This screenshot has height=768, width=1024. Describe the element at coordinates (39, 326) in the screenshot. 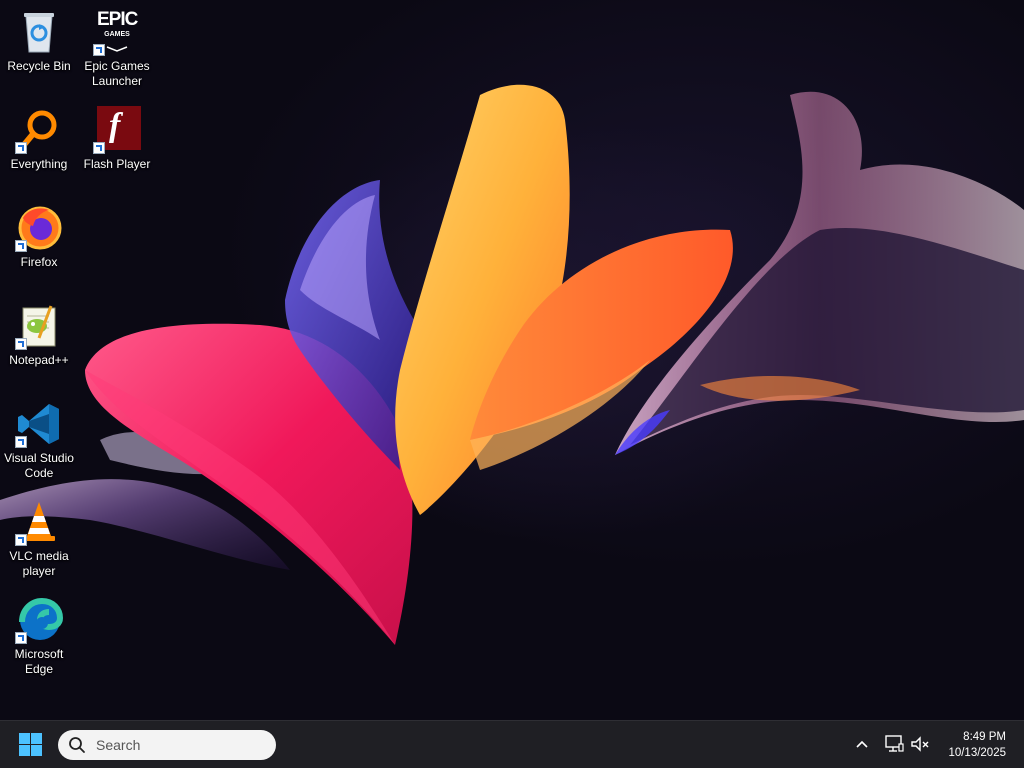

I see `notepadpp-icon` at that location.